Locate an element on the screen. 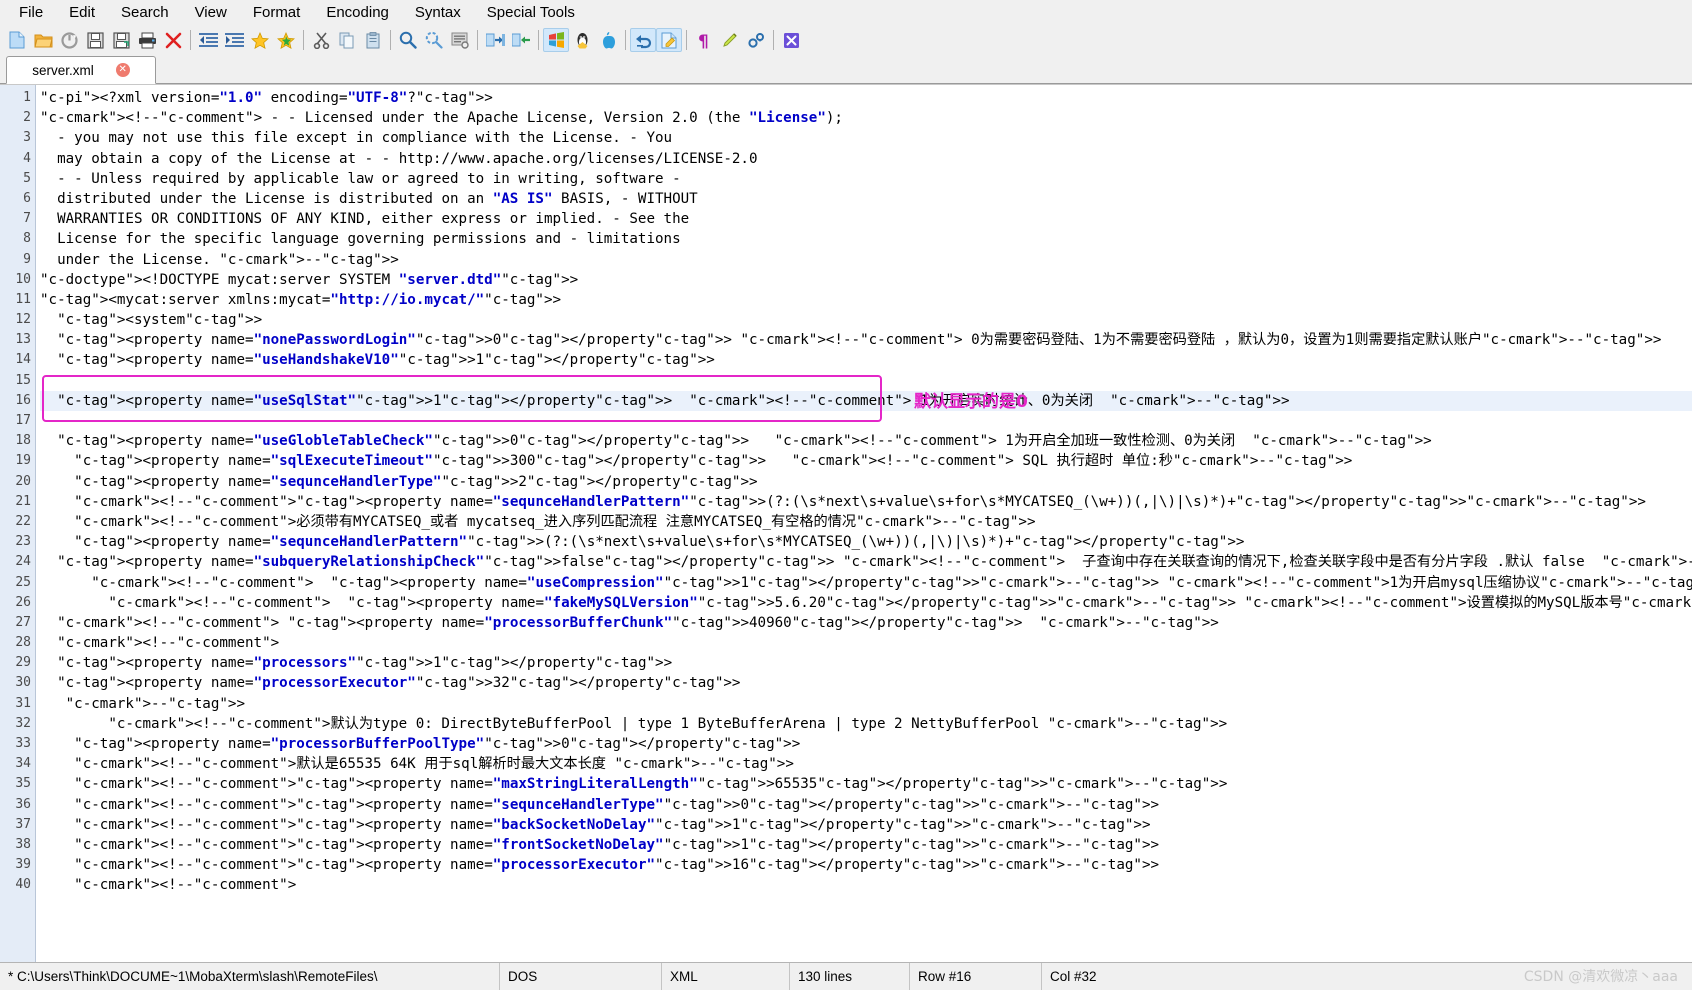 The image size is (1692, 990). line-number: 8 is located at coordinates (27, 239).